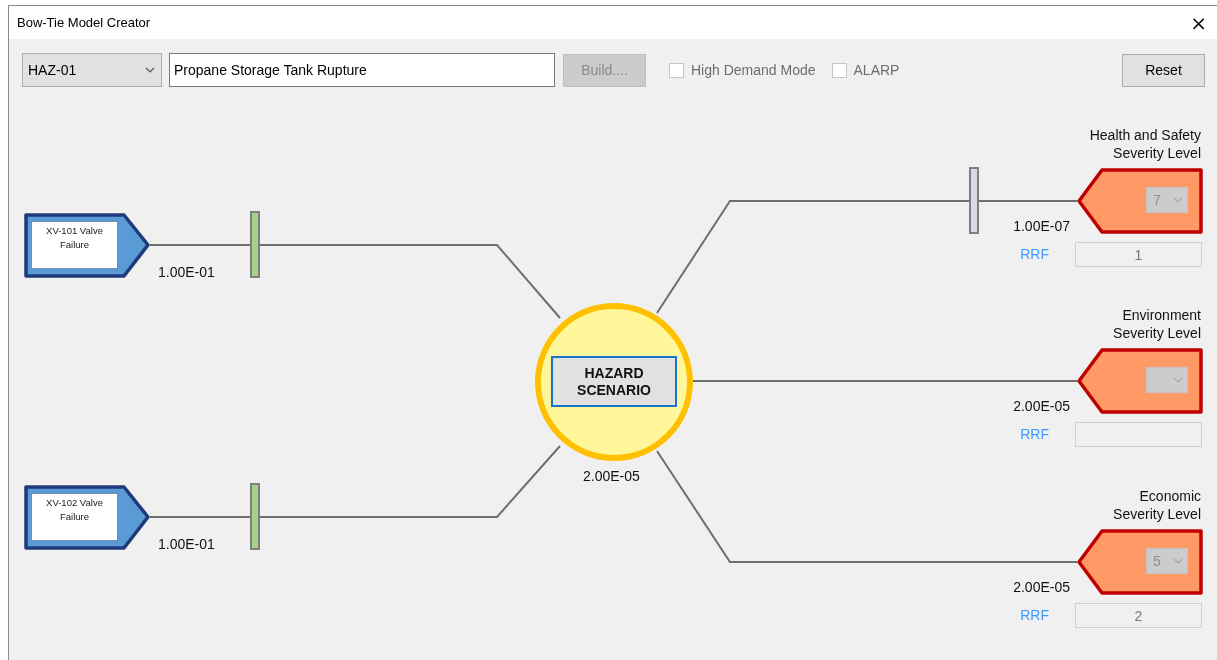  What do you see at coordinates (1138, 615) in the screenshot?
I see `rrf-field: 2` at bounding box center [1138, 615].